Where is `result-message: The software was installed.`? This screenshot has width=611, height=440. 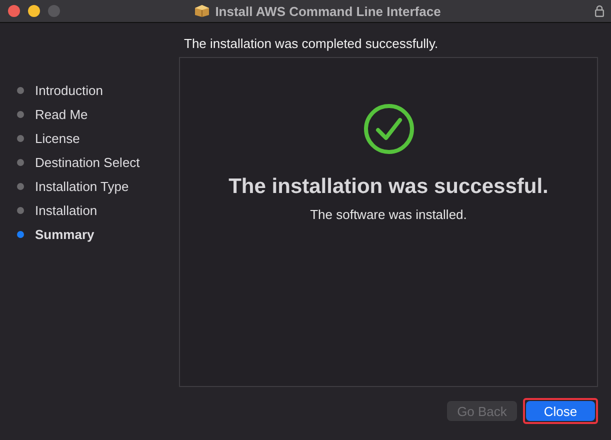 result-message: The software was installed. is located at coordinates (388, 214).